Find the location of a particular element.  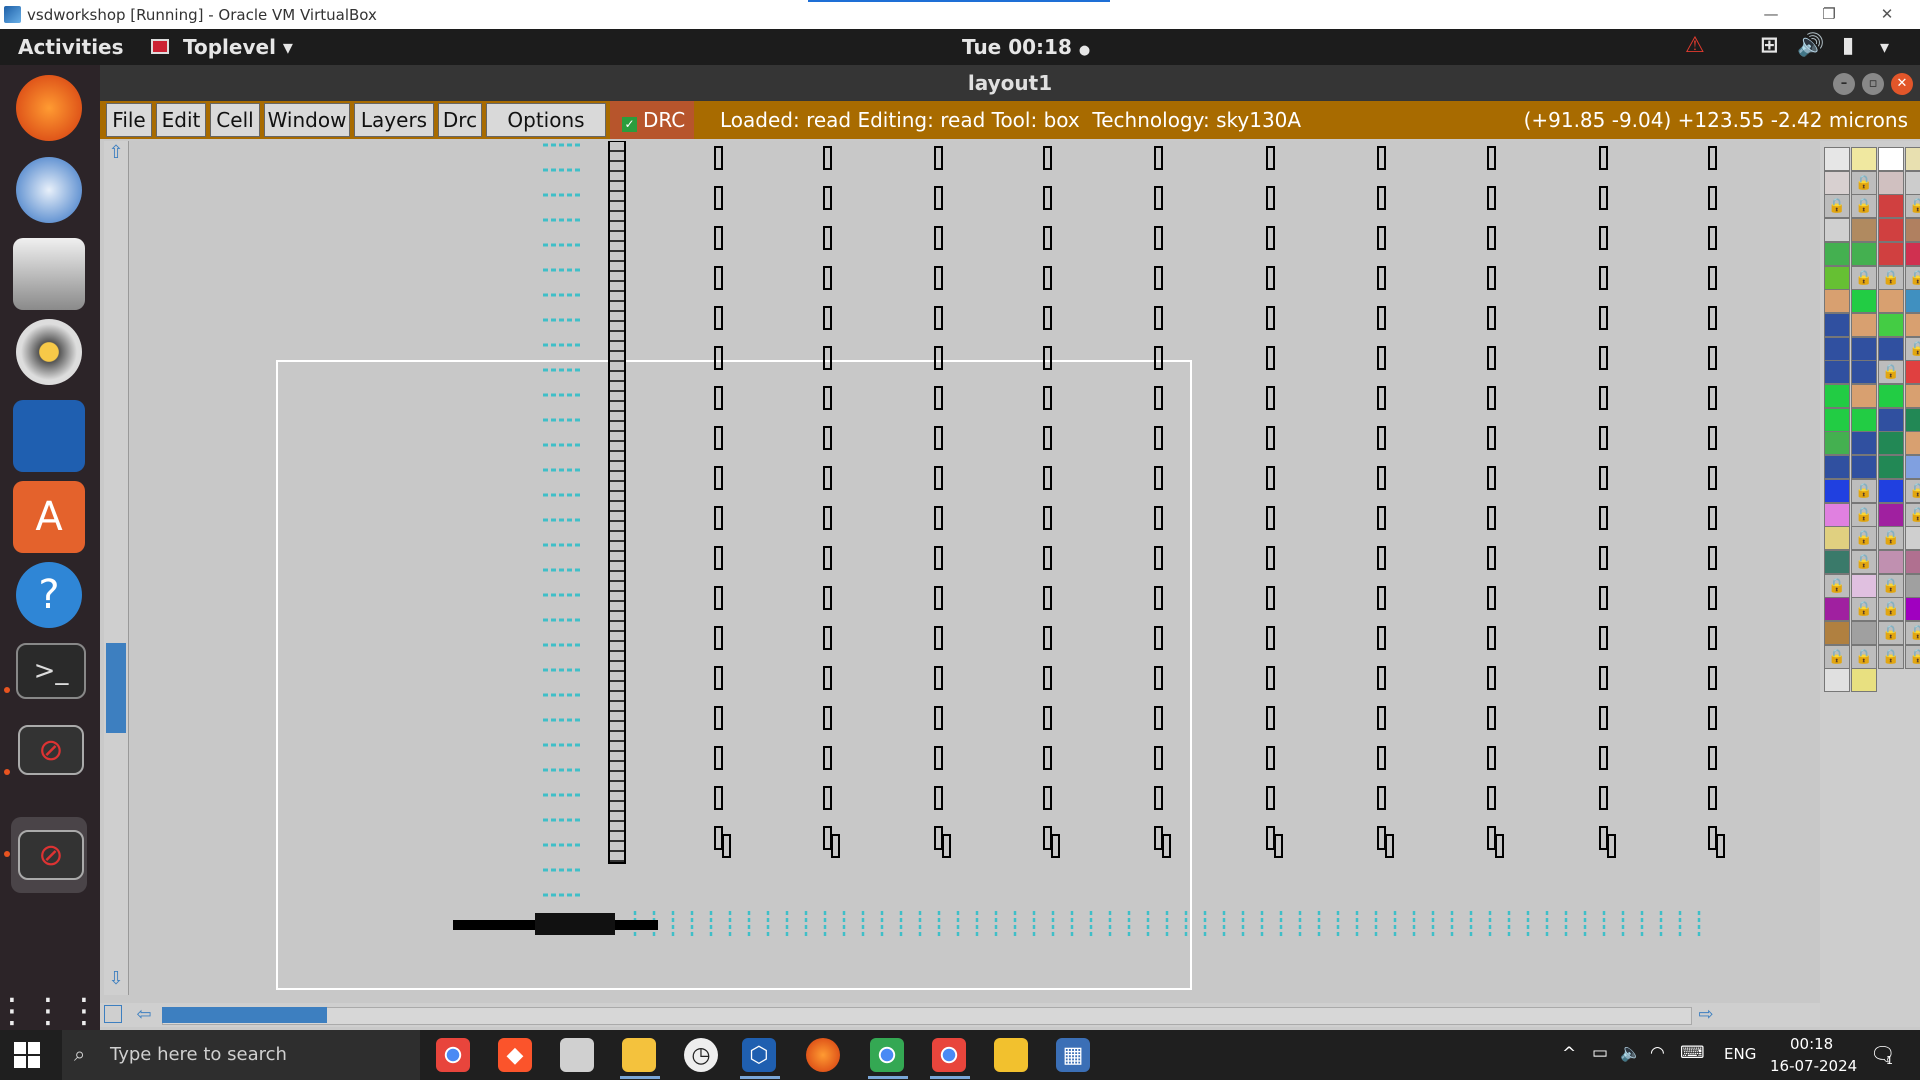

taskbar-time: 00:18 is located at coordinates (1811, 1044).